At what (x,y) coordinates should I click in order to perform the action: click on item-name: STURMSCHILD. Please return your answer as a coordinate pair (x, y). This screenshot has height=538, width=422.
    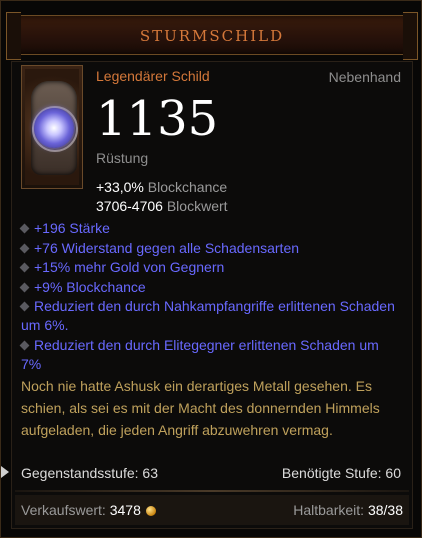
    Looking at the image, I should click on (212, 36).